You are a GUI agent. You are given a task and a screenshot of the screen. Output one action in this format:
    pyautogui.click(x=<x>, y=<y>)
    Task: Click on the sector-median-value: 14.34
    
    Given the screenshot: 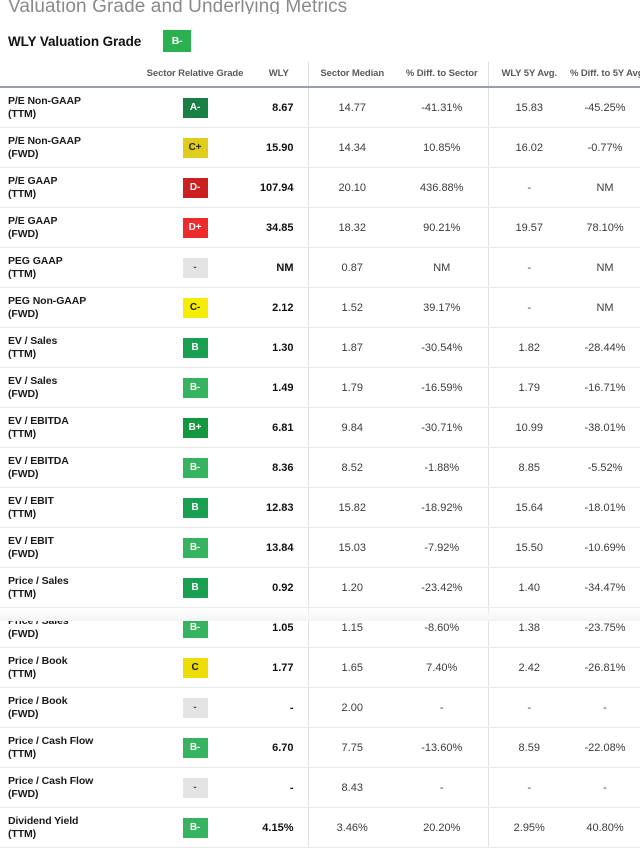 What is the action you would take?
    pyautogui.click(x=351, y=147)
    